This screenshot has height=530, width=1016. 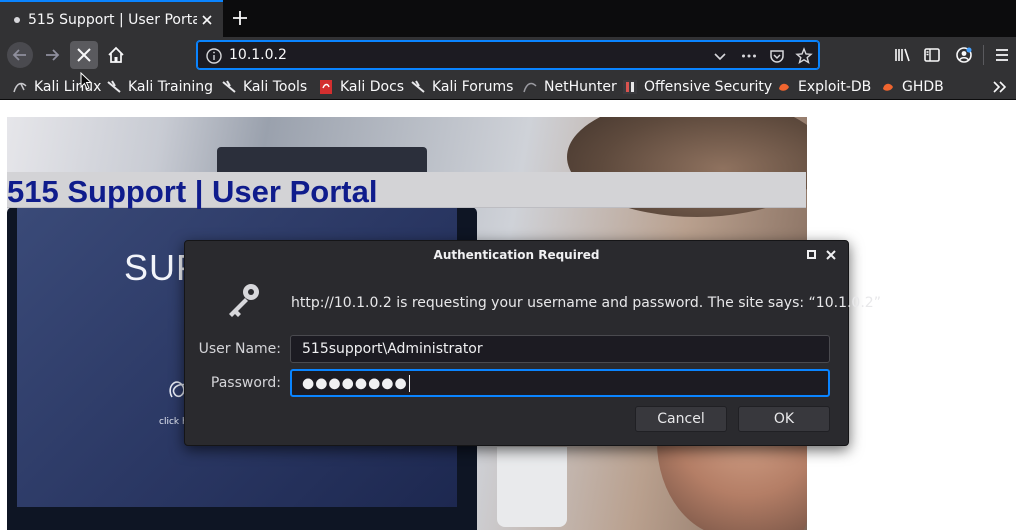 What do you see at coordinates (888, 87) in the screenshot?
I see `ghdb-icon` at bounding box center [888, 87].